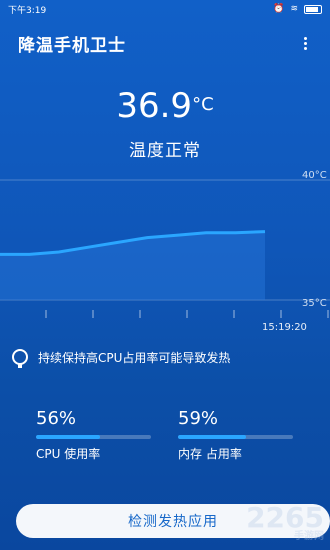  I want to click on y-tick-label-top: 40°C, so click(314, 175).